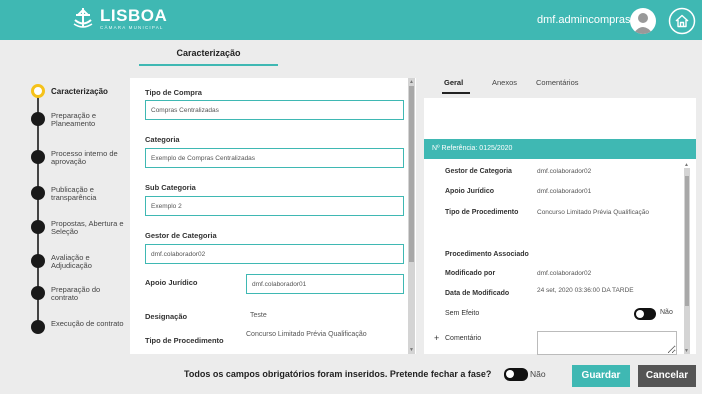  What do you see at coordinates (208, 65) in the screenshot?
I see `tab-active-underline` at bounding box center [208, 65].